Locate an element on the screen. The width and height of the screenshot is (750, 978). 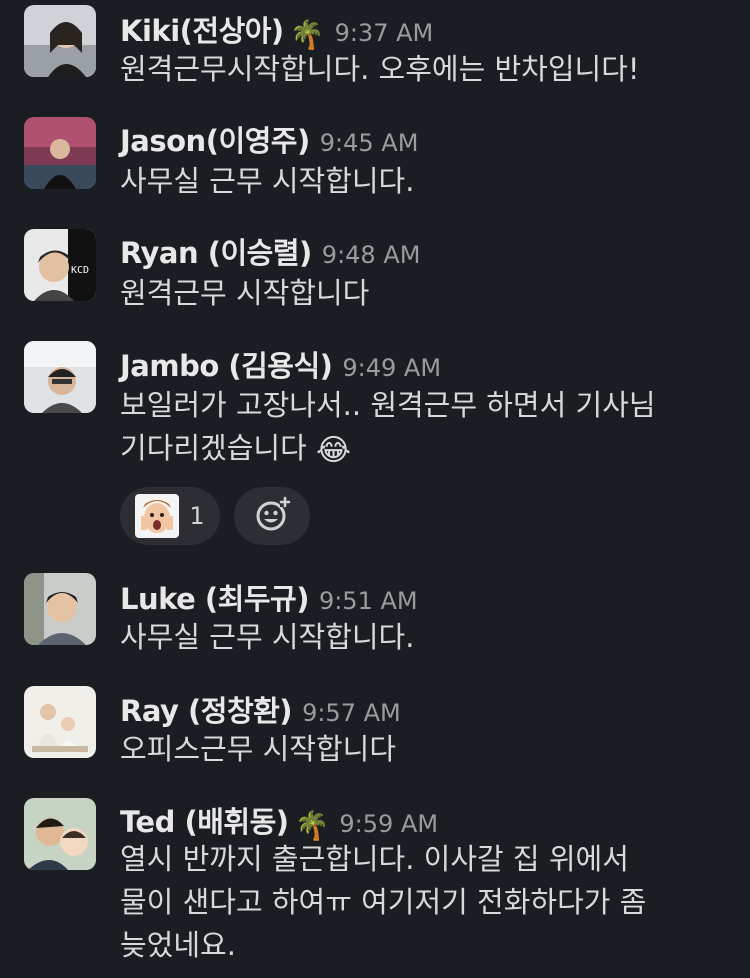
timestamp: 9:59 AM is located at coordinates (388, 824).